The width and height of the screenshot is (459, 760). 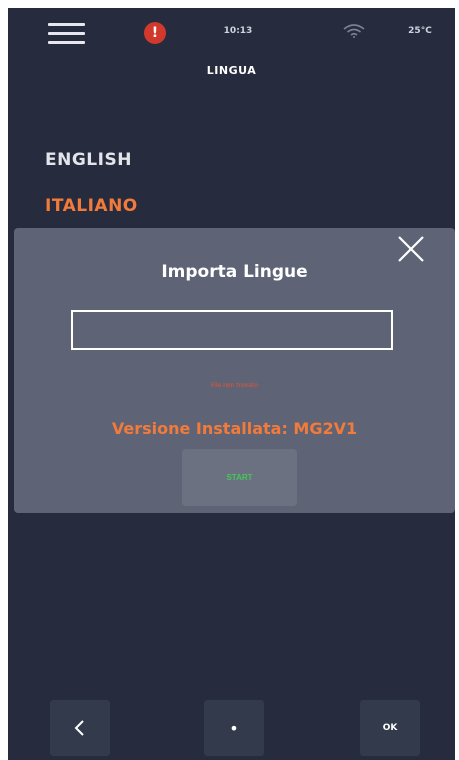 I want to click on file-name-input, so click(x=232, y=330).